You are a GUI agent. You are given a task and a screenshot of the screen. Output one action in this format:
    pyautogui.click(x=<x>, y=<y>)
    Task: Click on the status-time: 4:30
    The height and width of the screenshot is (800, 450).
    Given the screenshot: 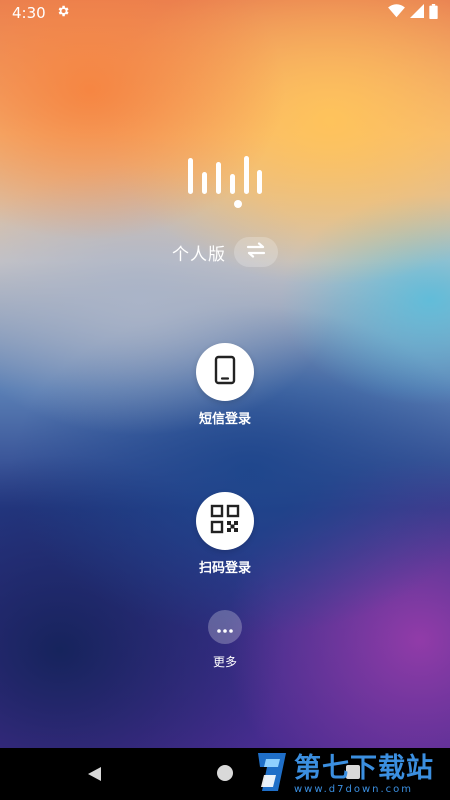 What is the action you would take?
    pyautogui.click(x=29, y=13)
    